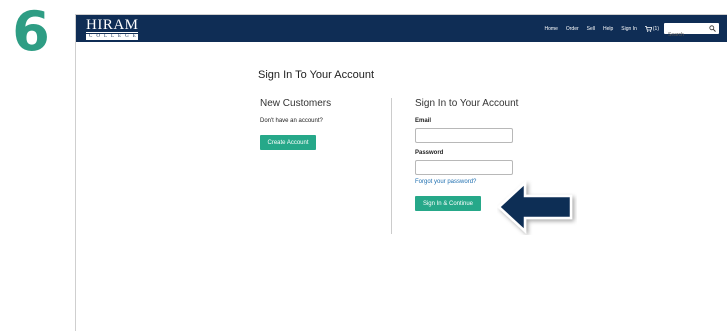 The width and height of the screenshot is (727, 331). I want to click on nav-sign-in: Sign In, so click(629, 29).